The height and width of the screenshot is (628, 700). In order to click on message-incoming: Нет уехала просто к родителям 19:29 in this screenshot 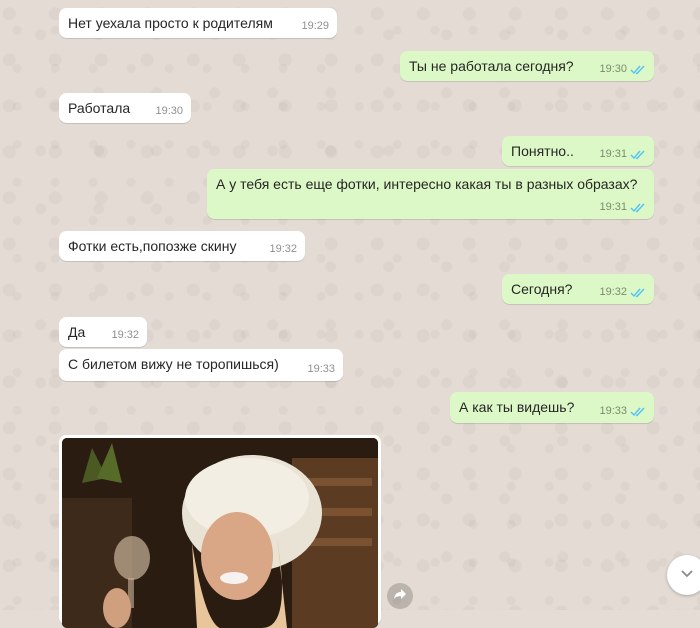, I will do `click(198, 23)`.